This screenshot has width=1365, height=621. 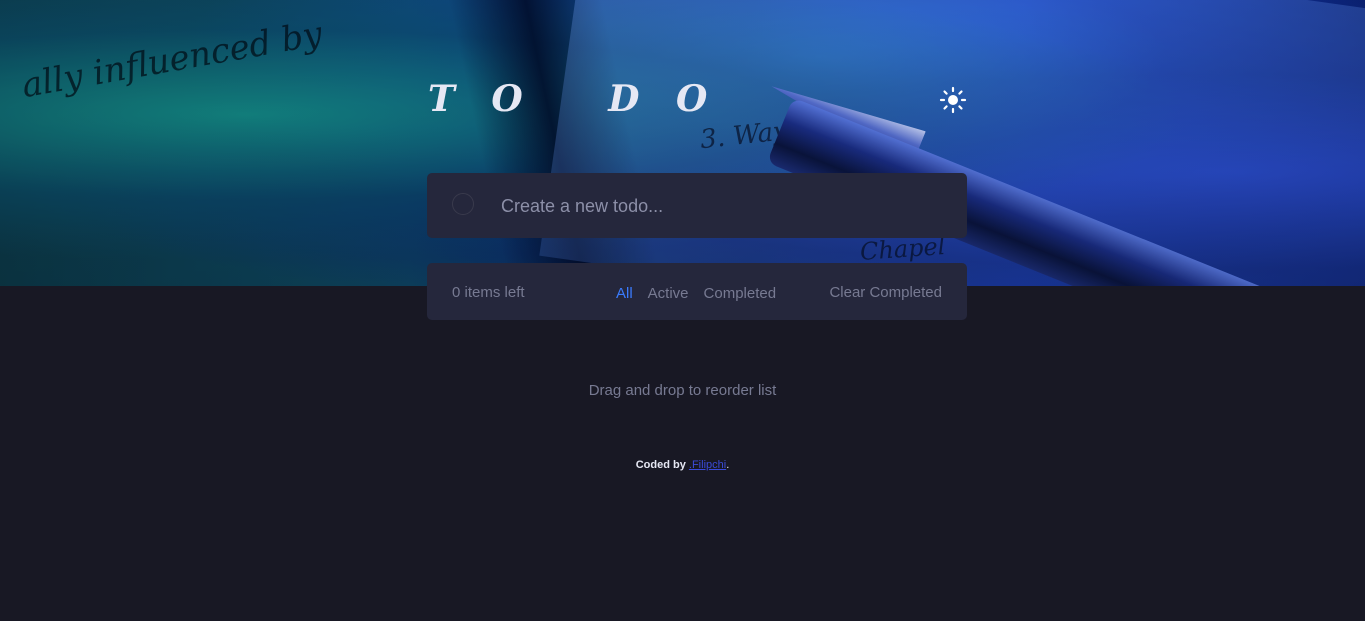 What do you see at coordinates (463, 204) in the screenshot?
I see `new-todo-check-circle` at bounding box center [463, 204].